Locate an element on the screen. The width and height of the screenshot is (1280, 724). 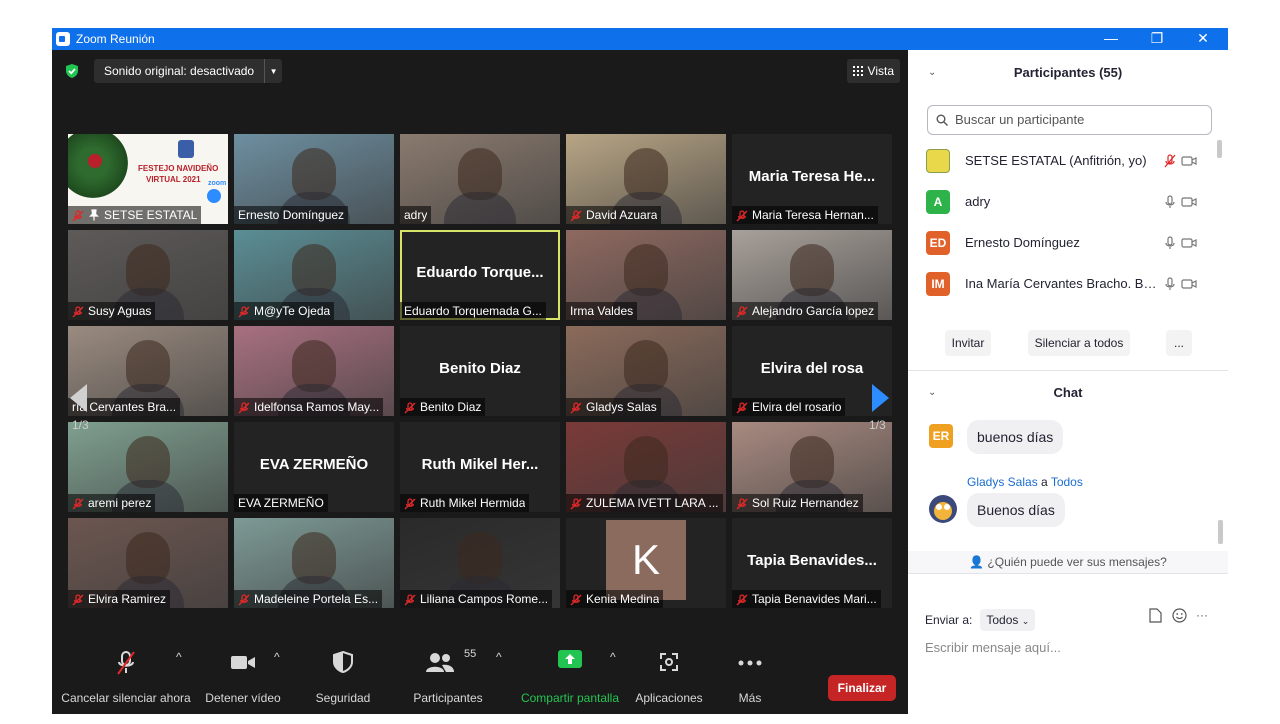
emoji-icon is located at coordinates (1179, 615).